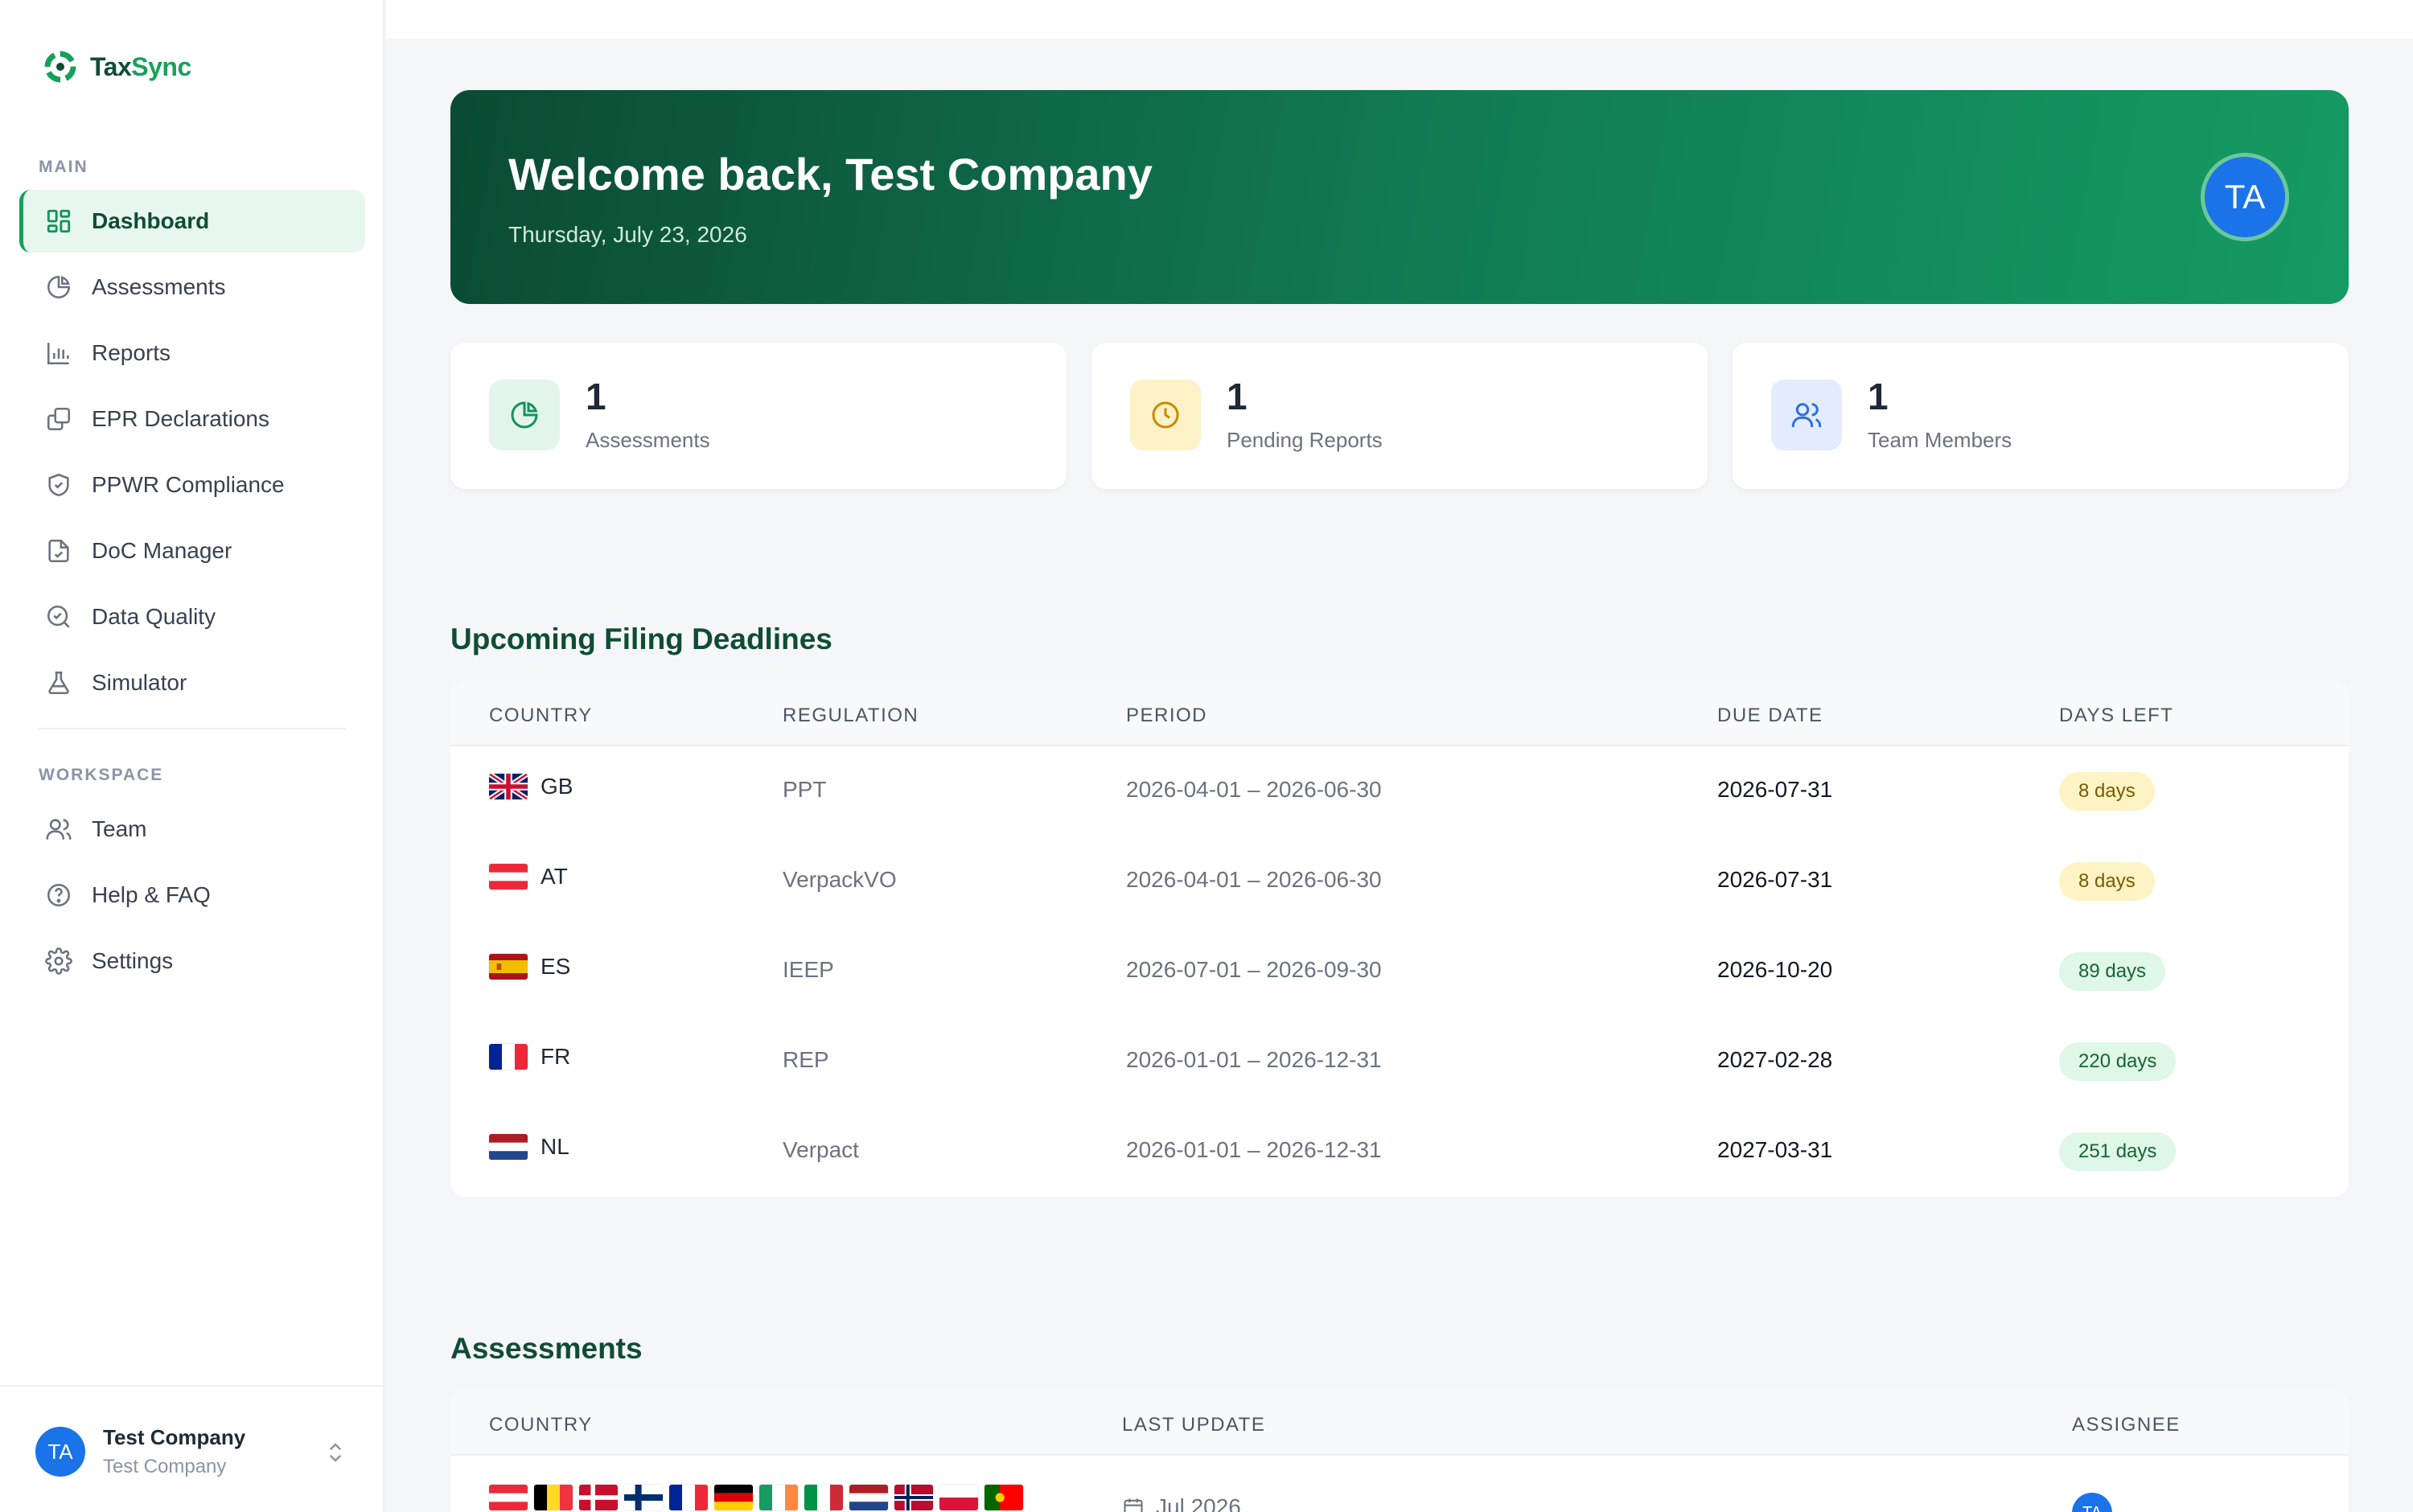 The image size is (2413, 1512). Describe the element at coordinates (805, 790) in the screenshot. I see `regulation-cell: PPT` at that location.